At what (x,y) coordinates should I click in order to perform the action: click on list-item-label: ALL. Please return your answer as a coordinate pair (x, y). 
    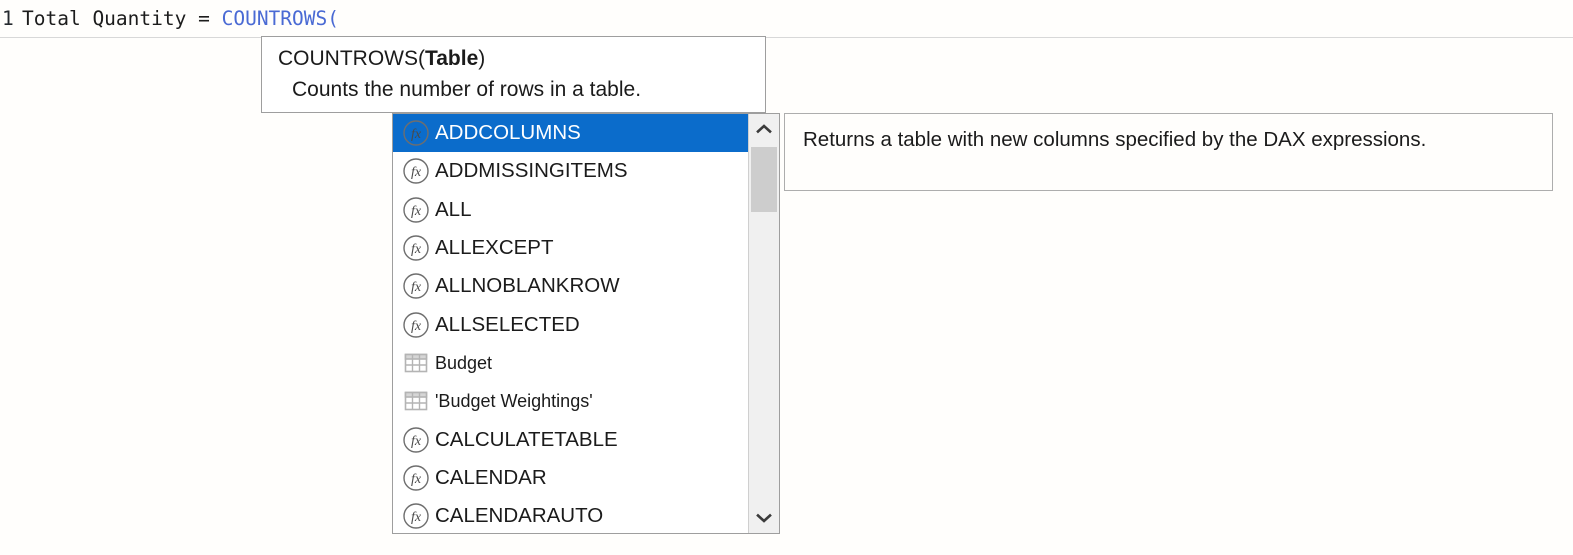
    Looking at the image, I should click on (453, 209).